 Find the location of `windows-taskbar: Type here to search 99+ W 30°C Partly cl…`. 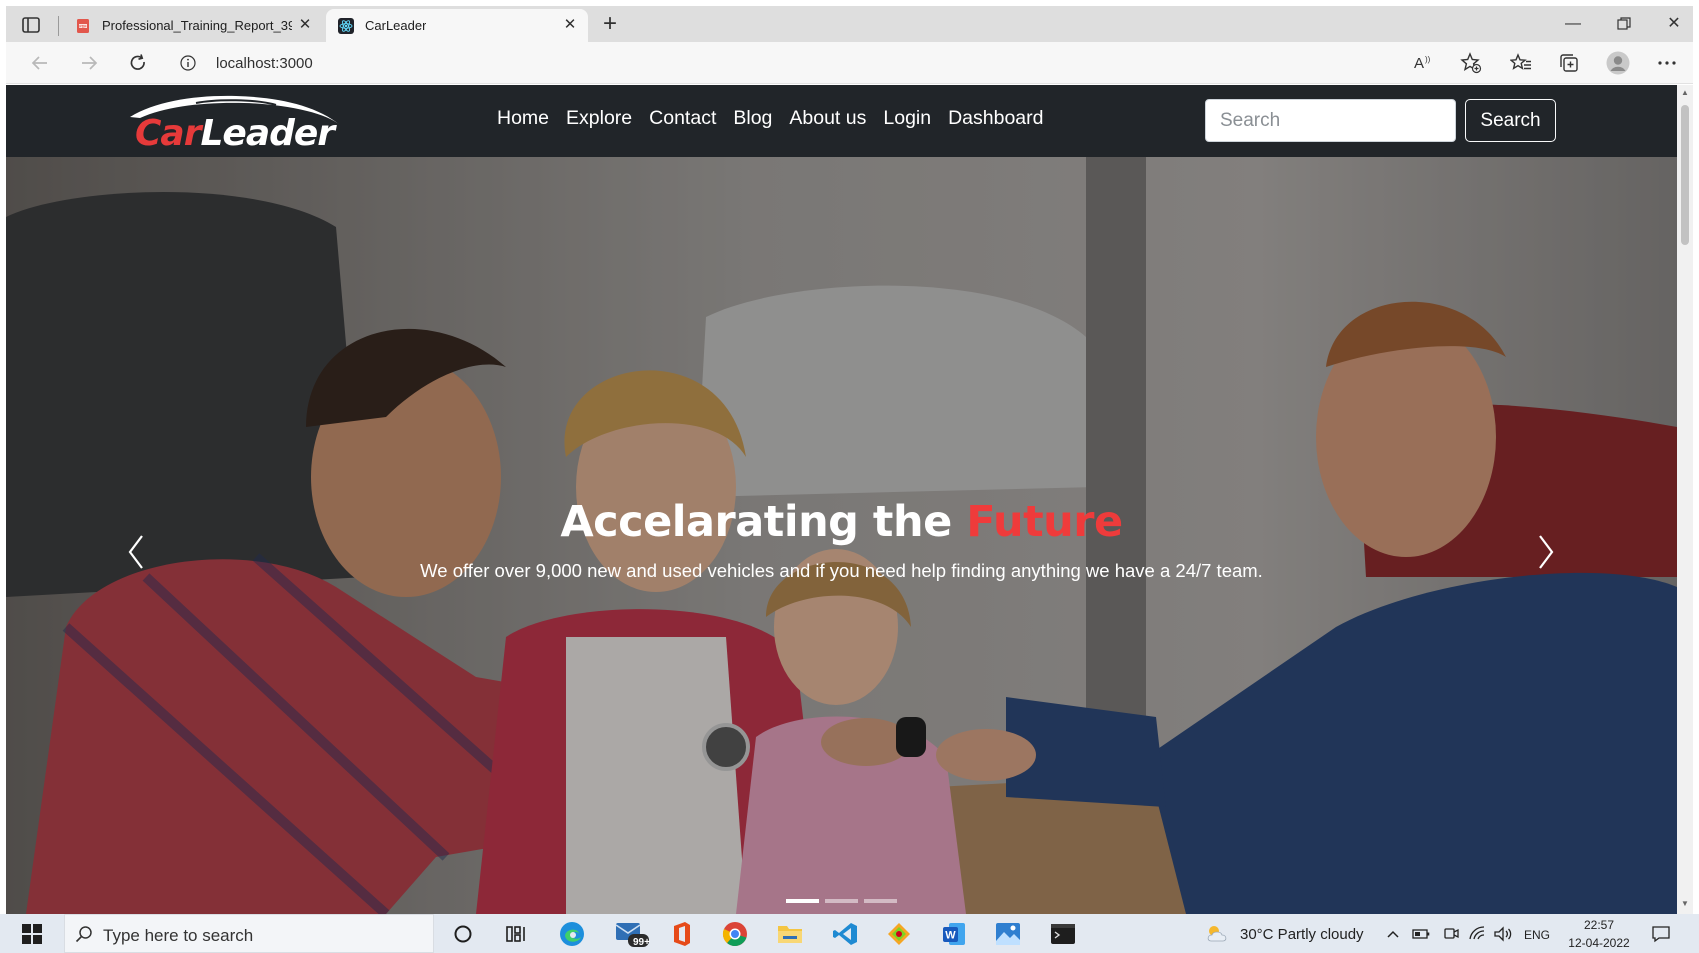

windows-taskbar: Type here to search 99+ W 30°C Partly cl… is located at coordinates (849, 933).